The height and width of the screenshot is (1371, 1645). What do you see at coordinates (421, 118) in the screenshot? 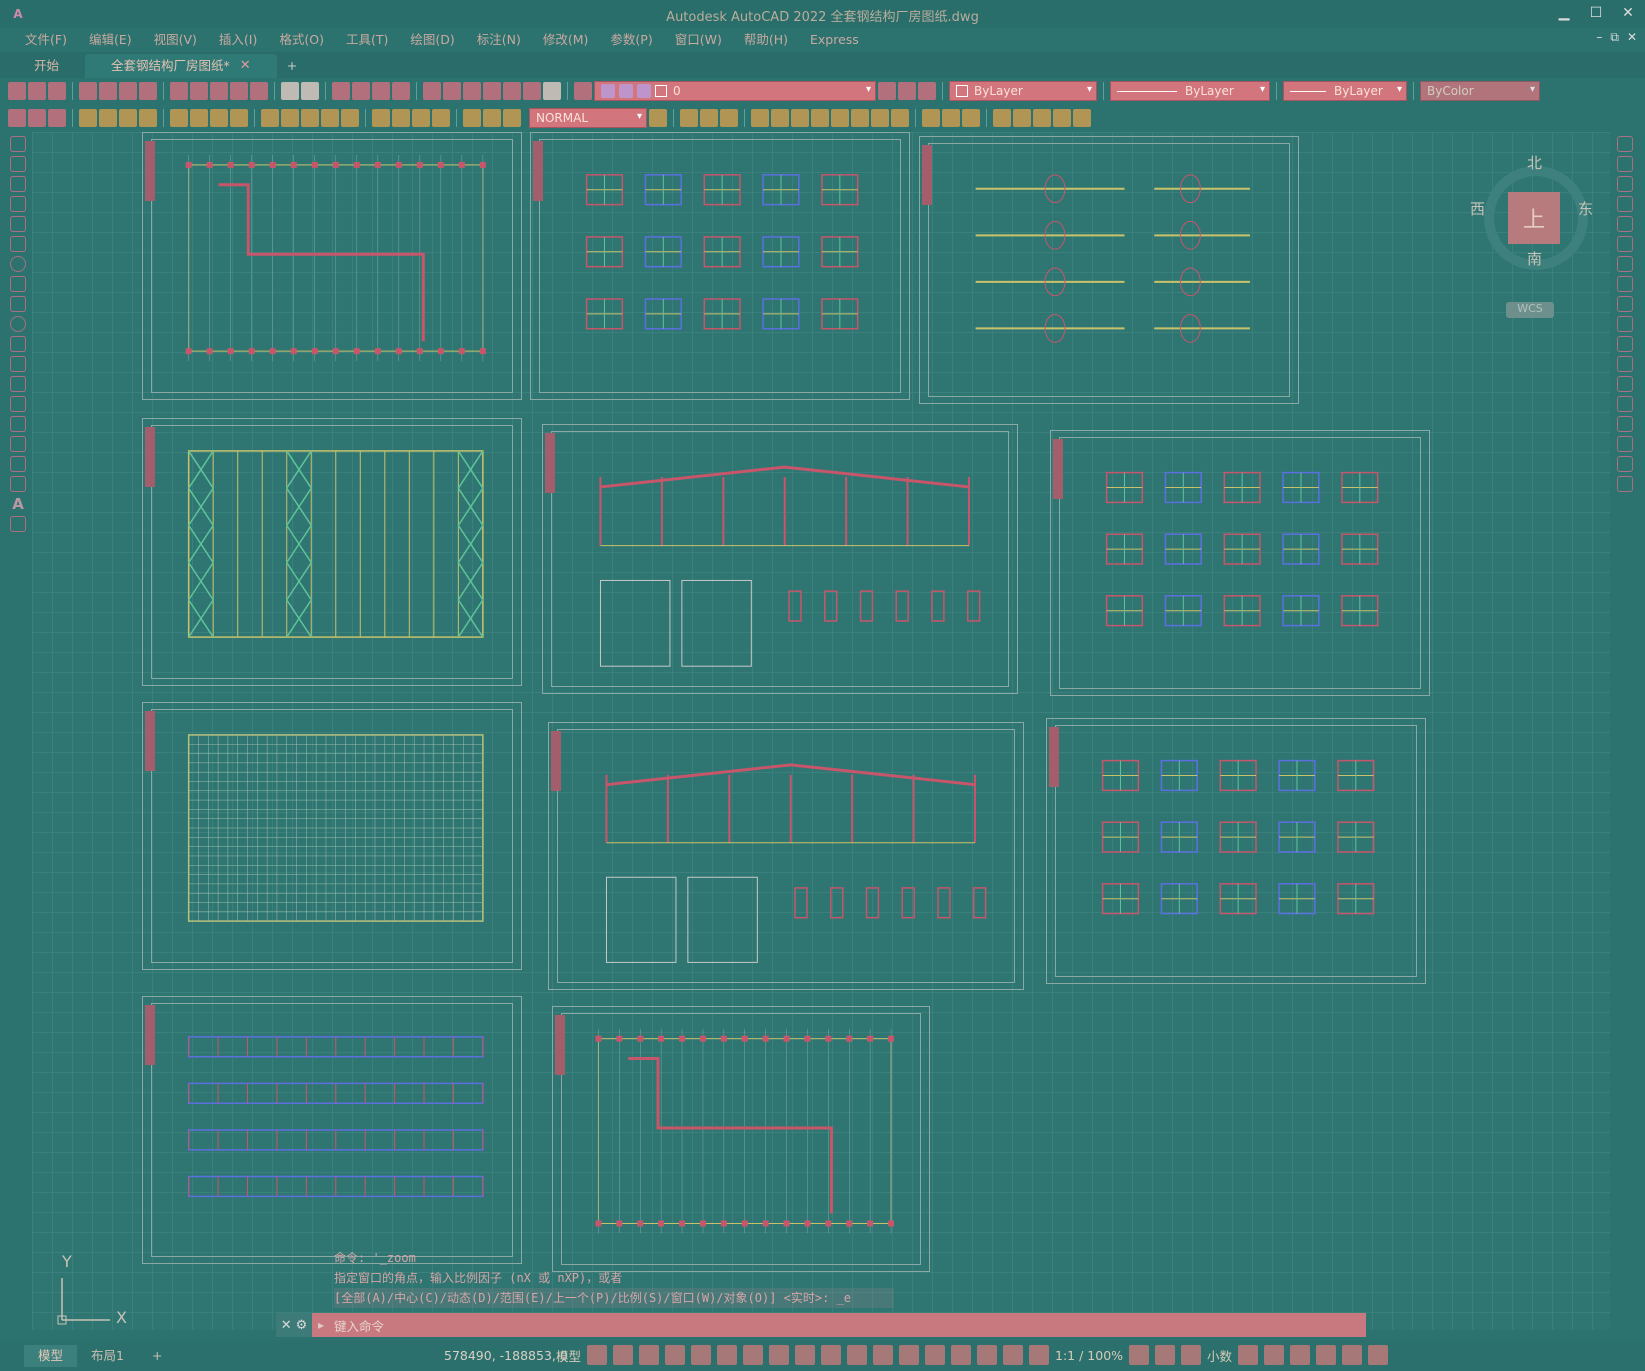
I see `inspect-icon` at bounding box center [421, 118].